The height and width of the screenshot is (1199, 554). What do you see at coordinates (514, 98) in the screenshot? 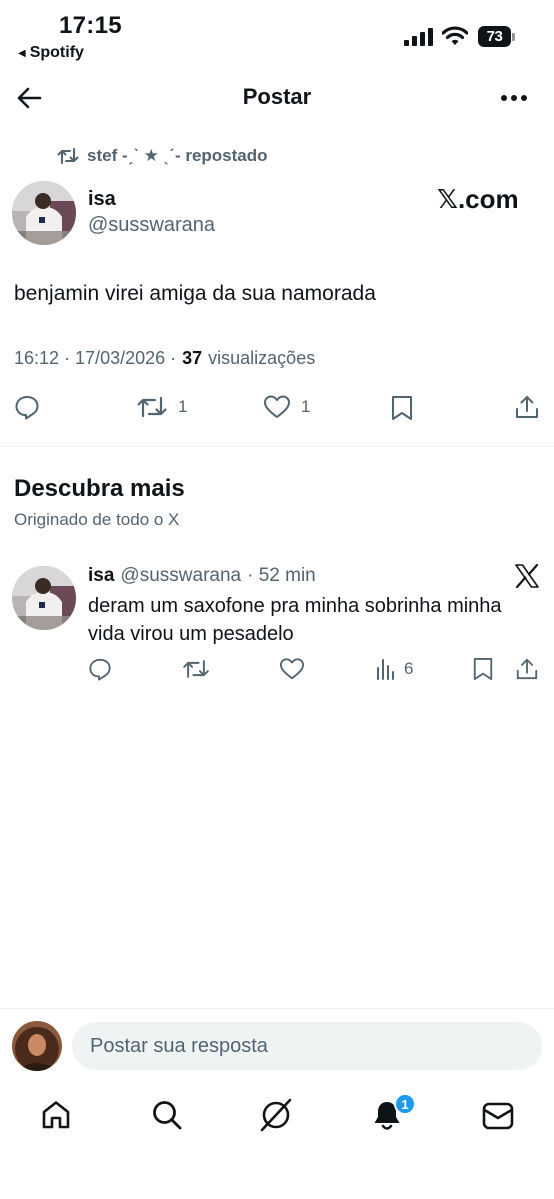
I see `more-options-icon` at bounding box center [514, 98].